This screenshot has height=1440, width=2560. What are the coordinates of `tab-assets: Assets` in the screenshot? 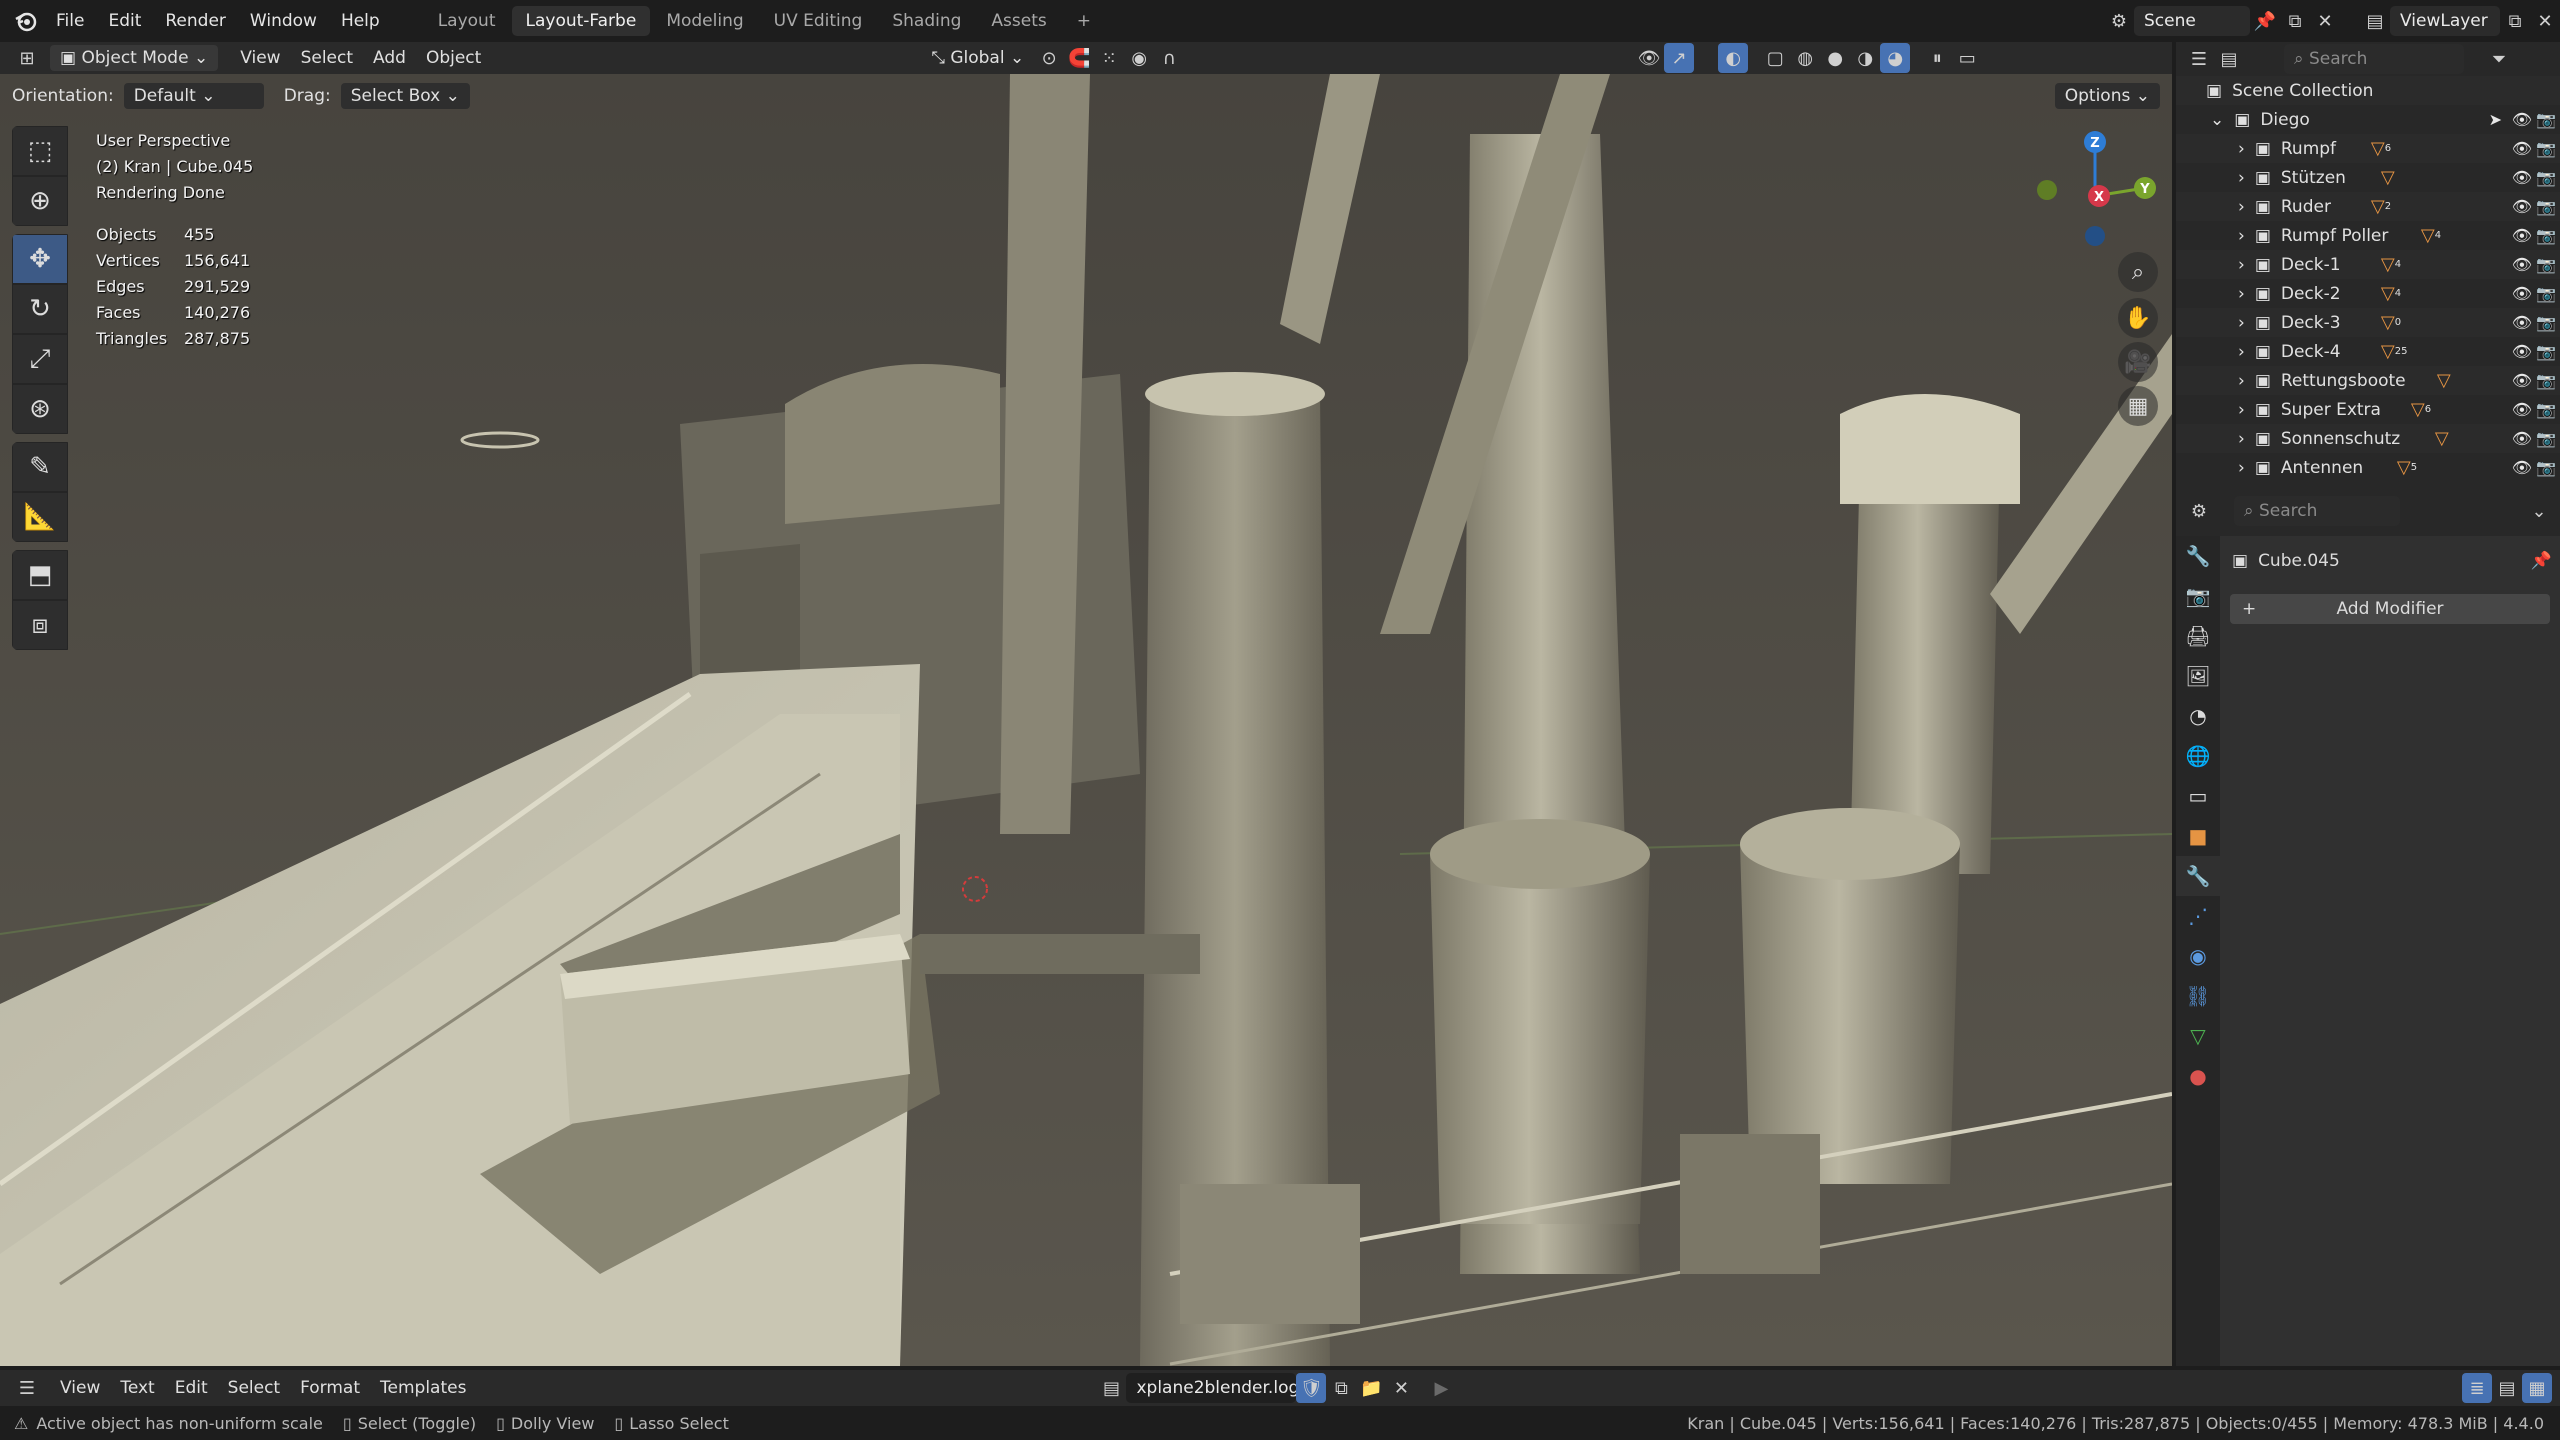 It's located at (1018, 21).